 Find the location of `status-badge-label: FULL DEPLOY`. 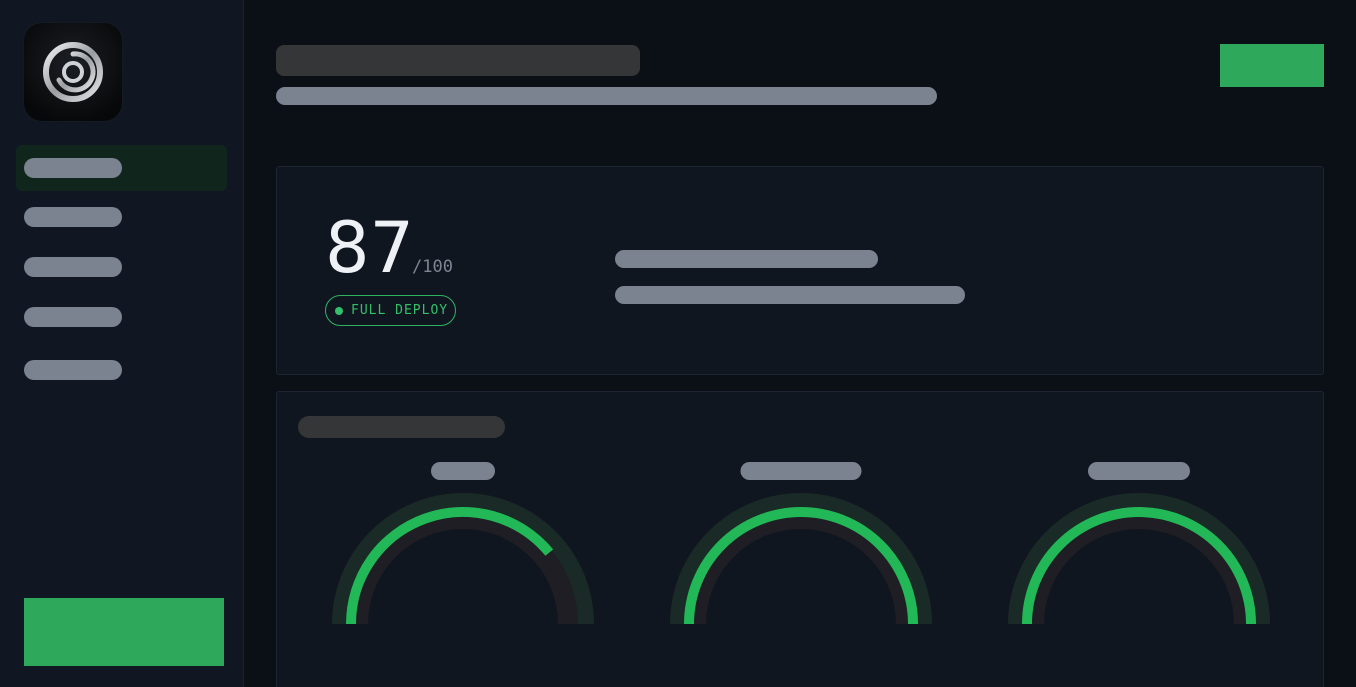

status-badge-label: FULL DEPLOY is located at coordinates (400, 310).